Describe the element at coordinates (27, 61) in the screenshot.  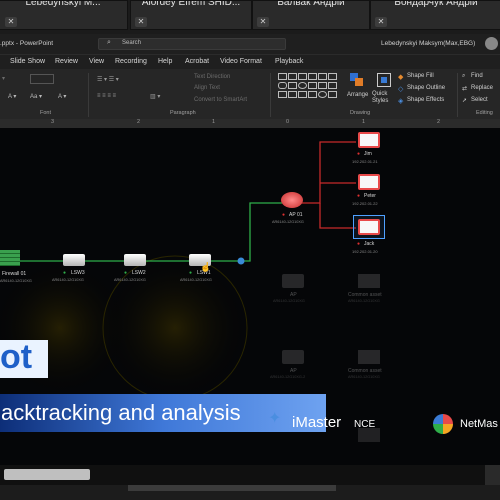
I see `tab-slide-show: Slide Show` at that location.